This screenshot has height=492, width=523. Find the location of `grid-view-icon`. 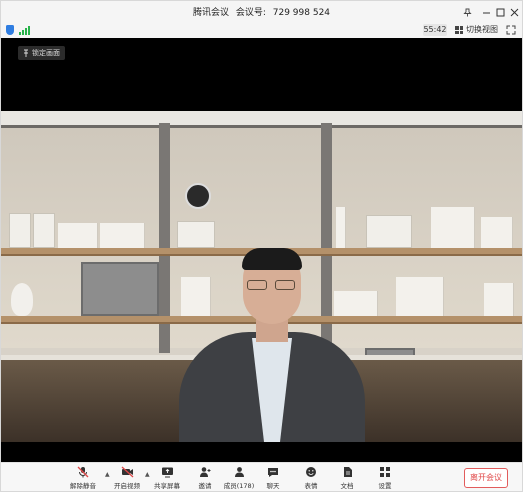

grid-view-icon is located at coordinates (459, 30).